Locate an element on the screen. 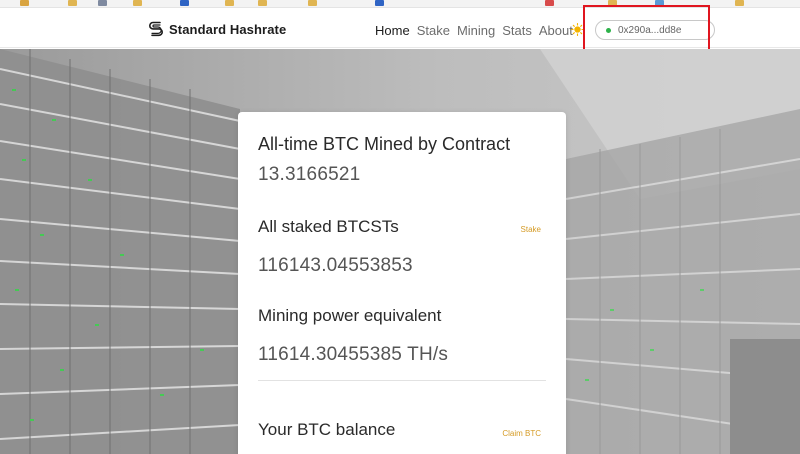  divider is located at coordinates (402, 380).